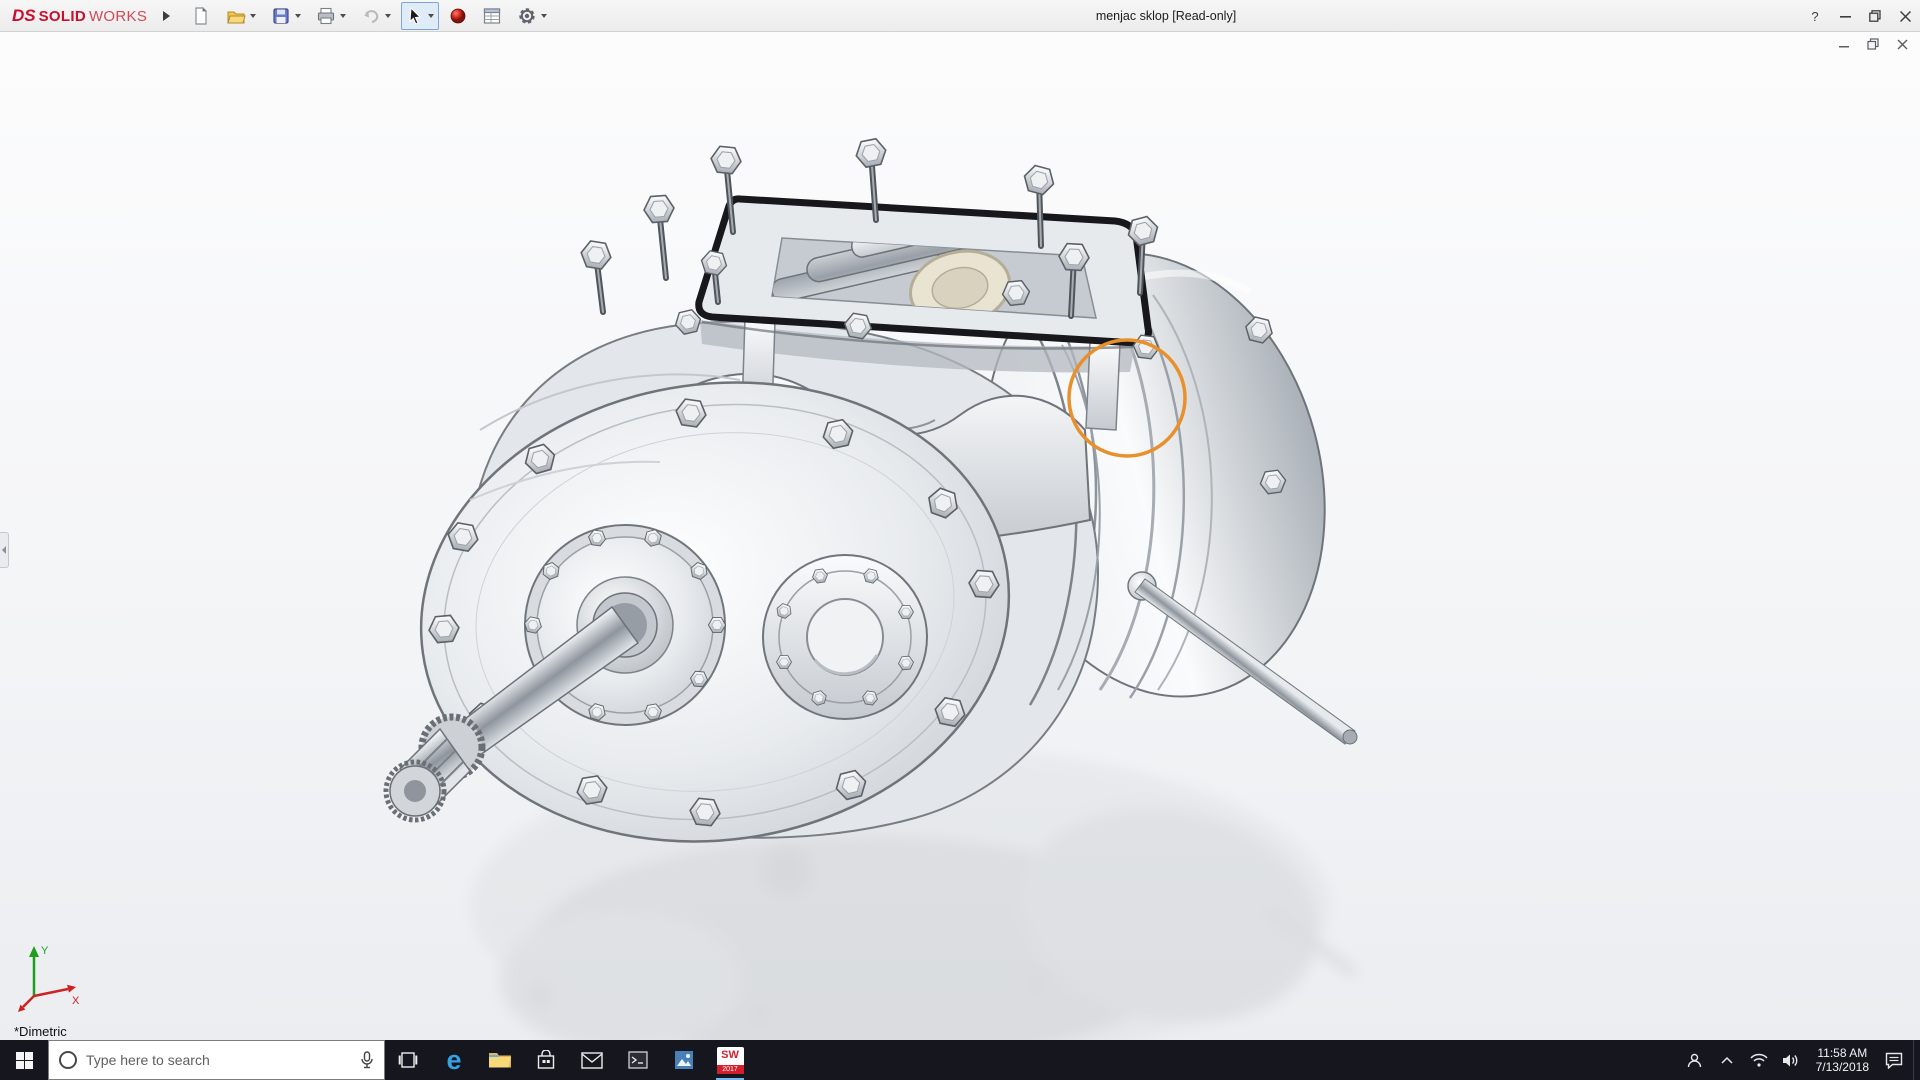  Describe the element at coordinates (730, 1069) in the screenshot. I see `solidworks-icon-year: 2017` at that location.